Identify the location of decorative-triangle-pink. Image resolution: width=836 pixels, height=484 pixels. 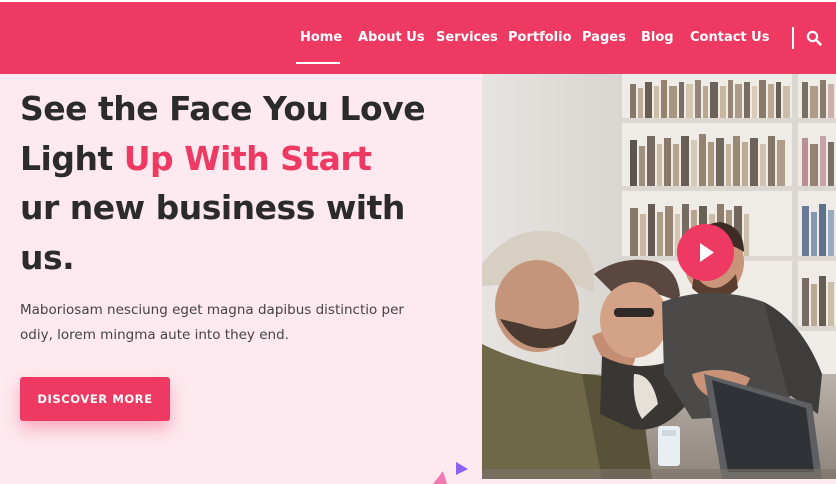
(440, 477).